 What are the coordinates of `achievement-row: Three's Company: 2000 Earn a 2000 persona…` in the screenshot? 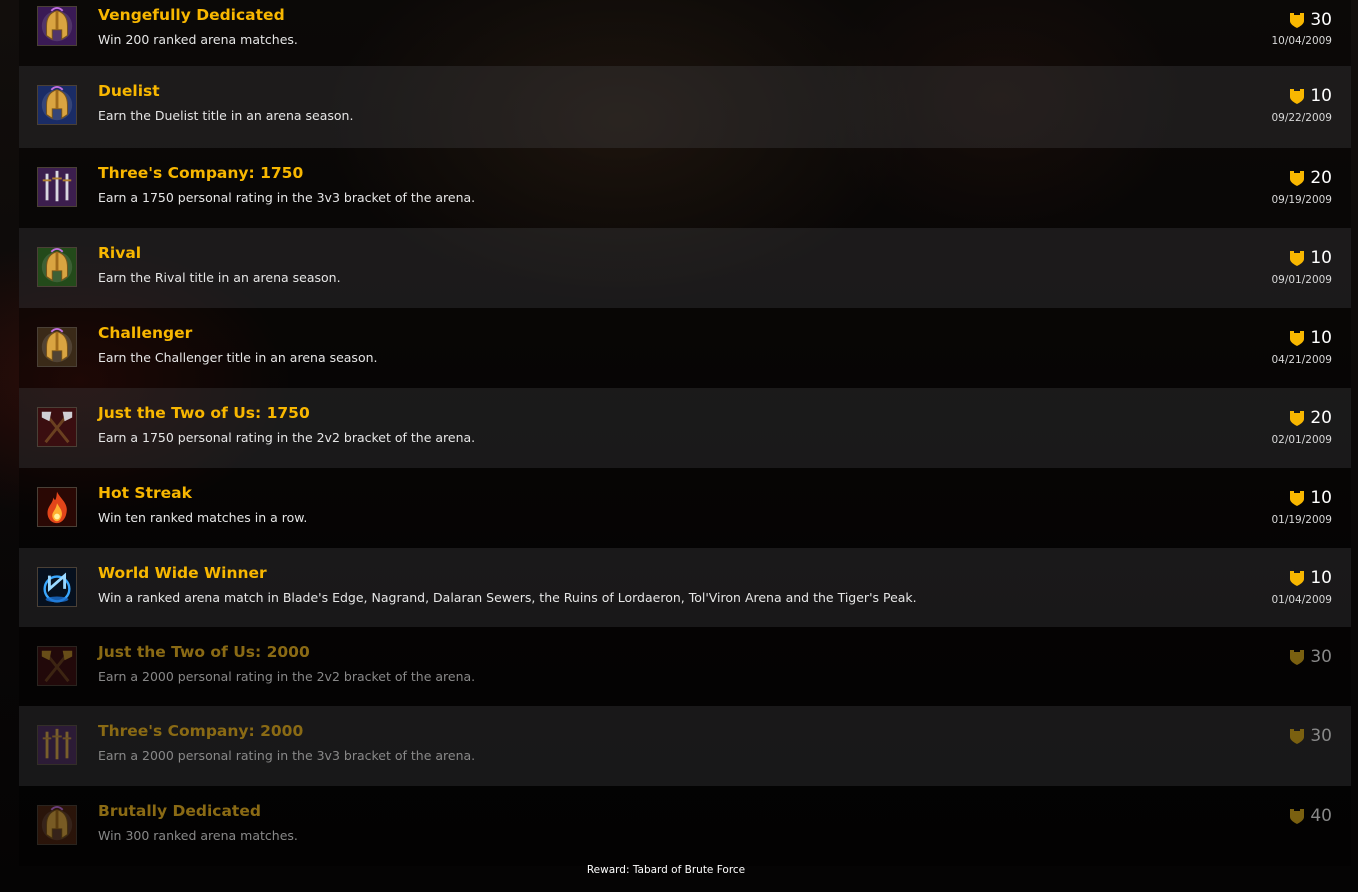 It's located at (685, 746).